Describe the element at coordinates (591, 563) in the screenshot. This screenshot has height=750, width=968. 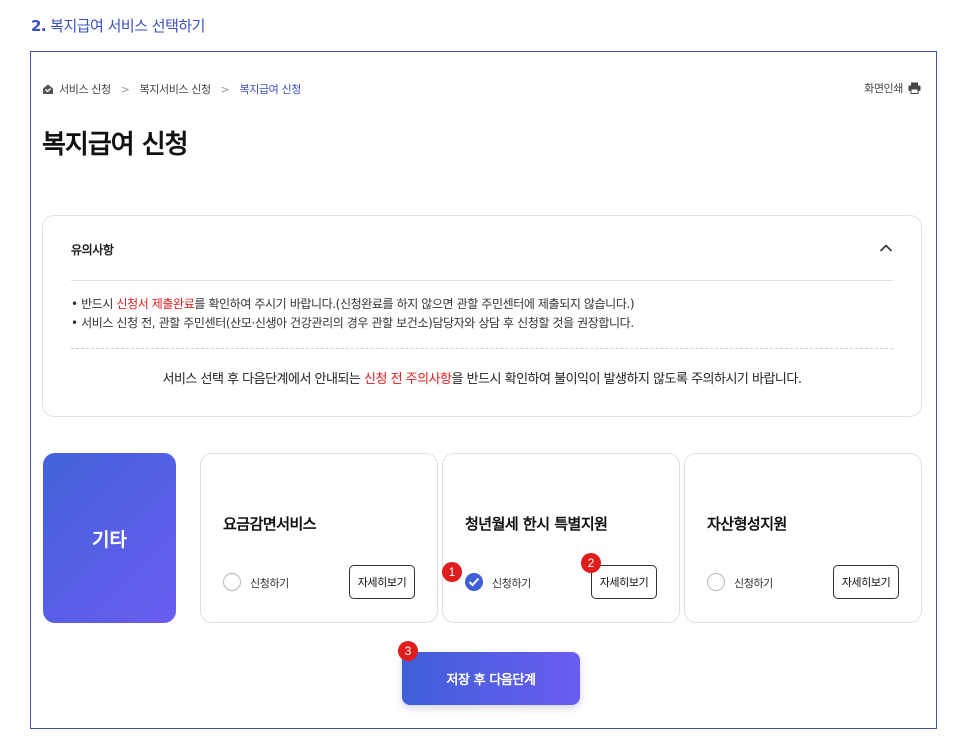
I see `step-marker-2: 2` at that location.